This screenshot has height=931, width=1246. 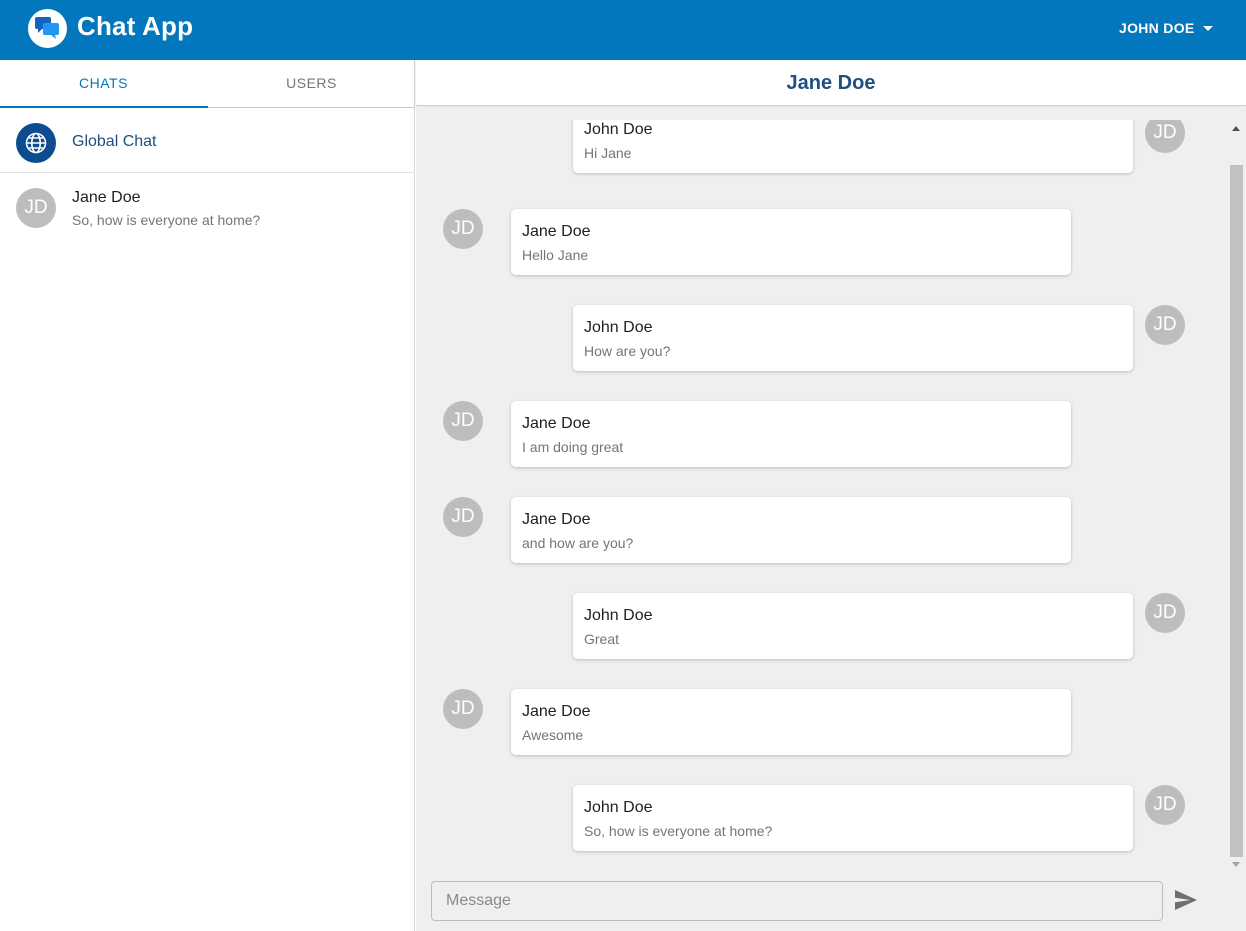 What do you see at coordinates (1236, 511) in the screenshot?
I see `scrollbar-thumb` at bounding box center [1236, 511].